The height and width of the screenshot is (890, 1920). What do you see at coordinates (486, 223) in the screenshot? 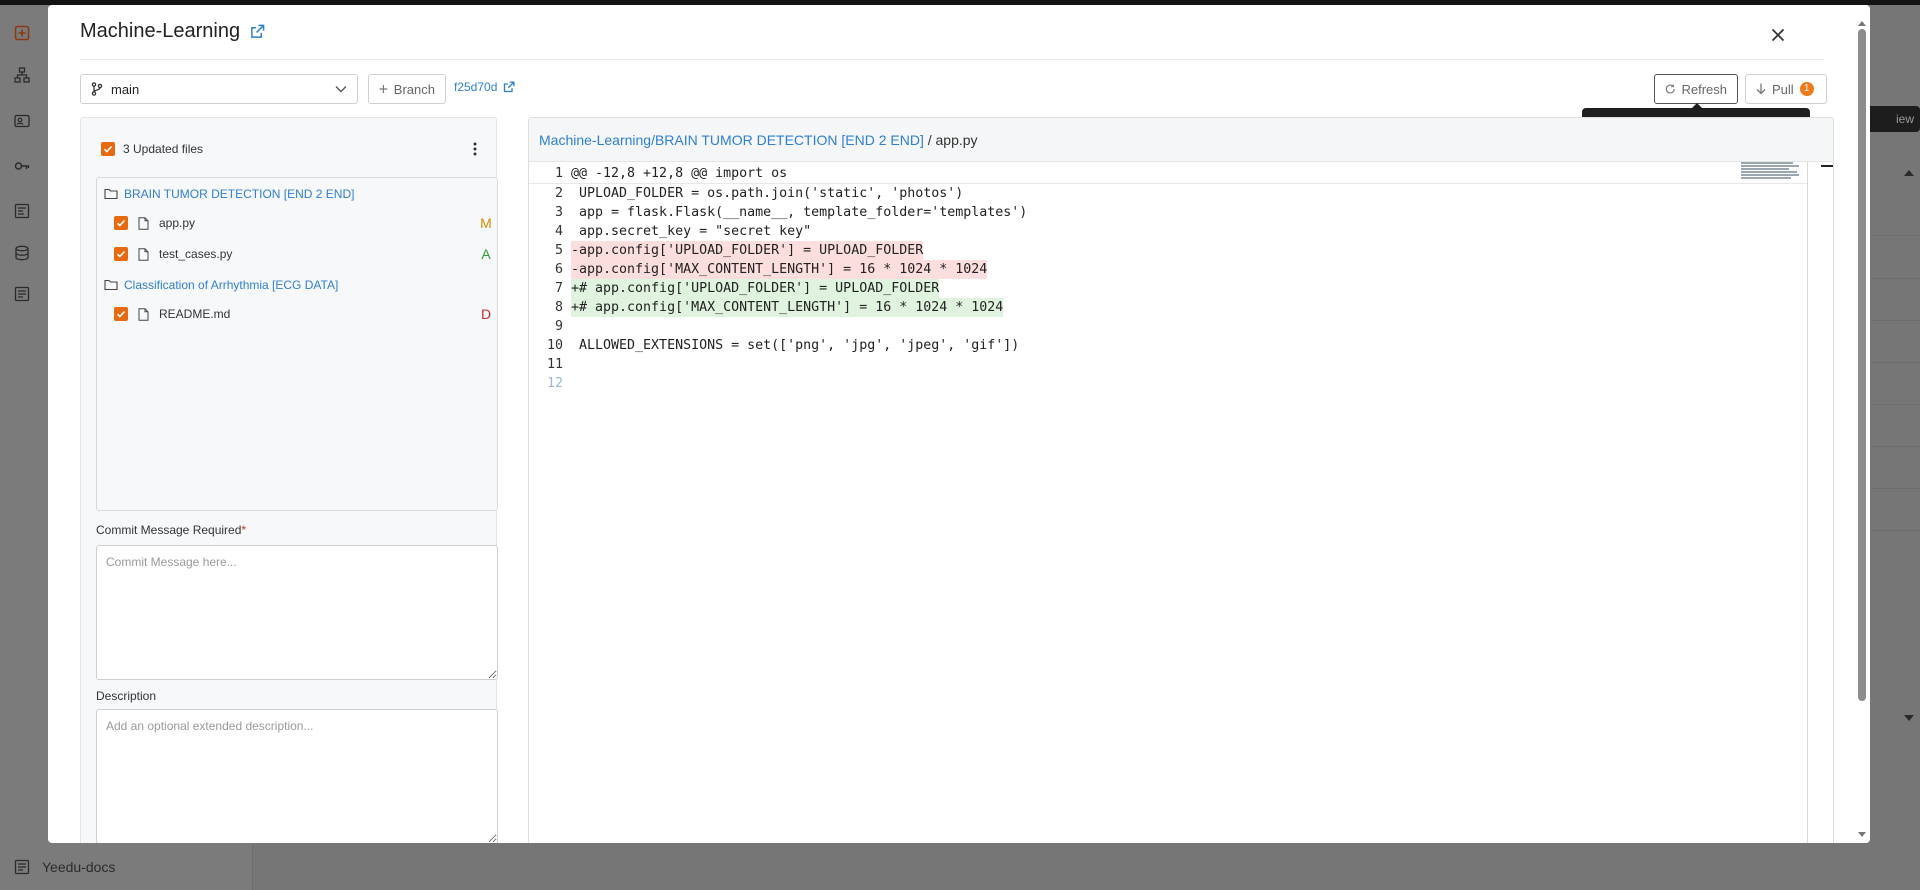
I see `file-status-modified: M` at bounding box center [486, 223].